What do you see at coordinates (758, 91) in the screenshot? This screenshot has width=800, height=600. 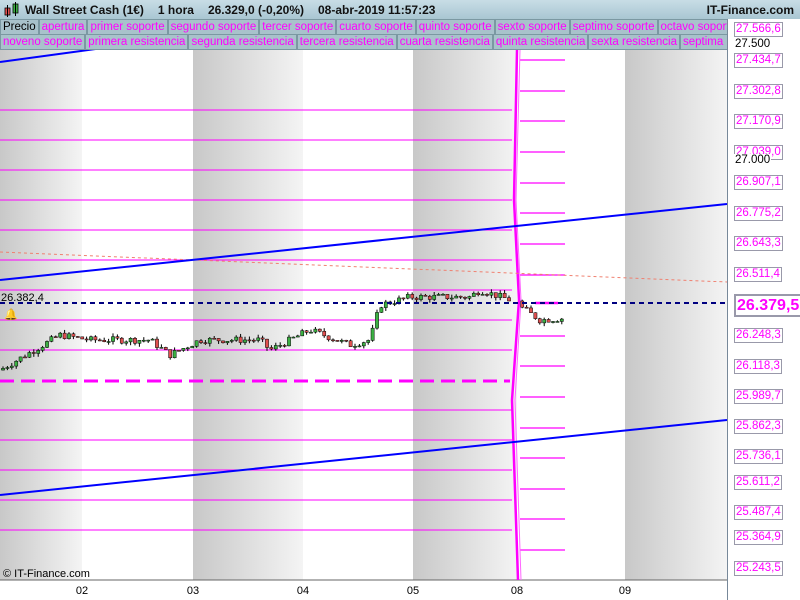 I see `y-tick-label: 27.302,8` at bounding box center [758, 91].